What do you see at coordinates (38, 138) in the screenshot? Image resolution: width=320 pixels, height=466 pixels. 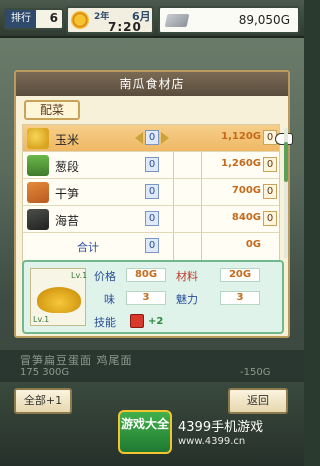 I see `corn-icon` at bounding box center [38, 138].